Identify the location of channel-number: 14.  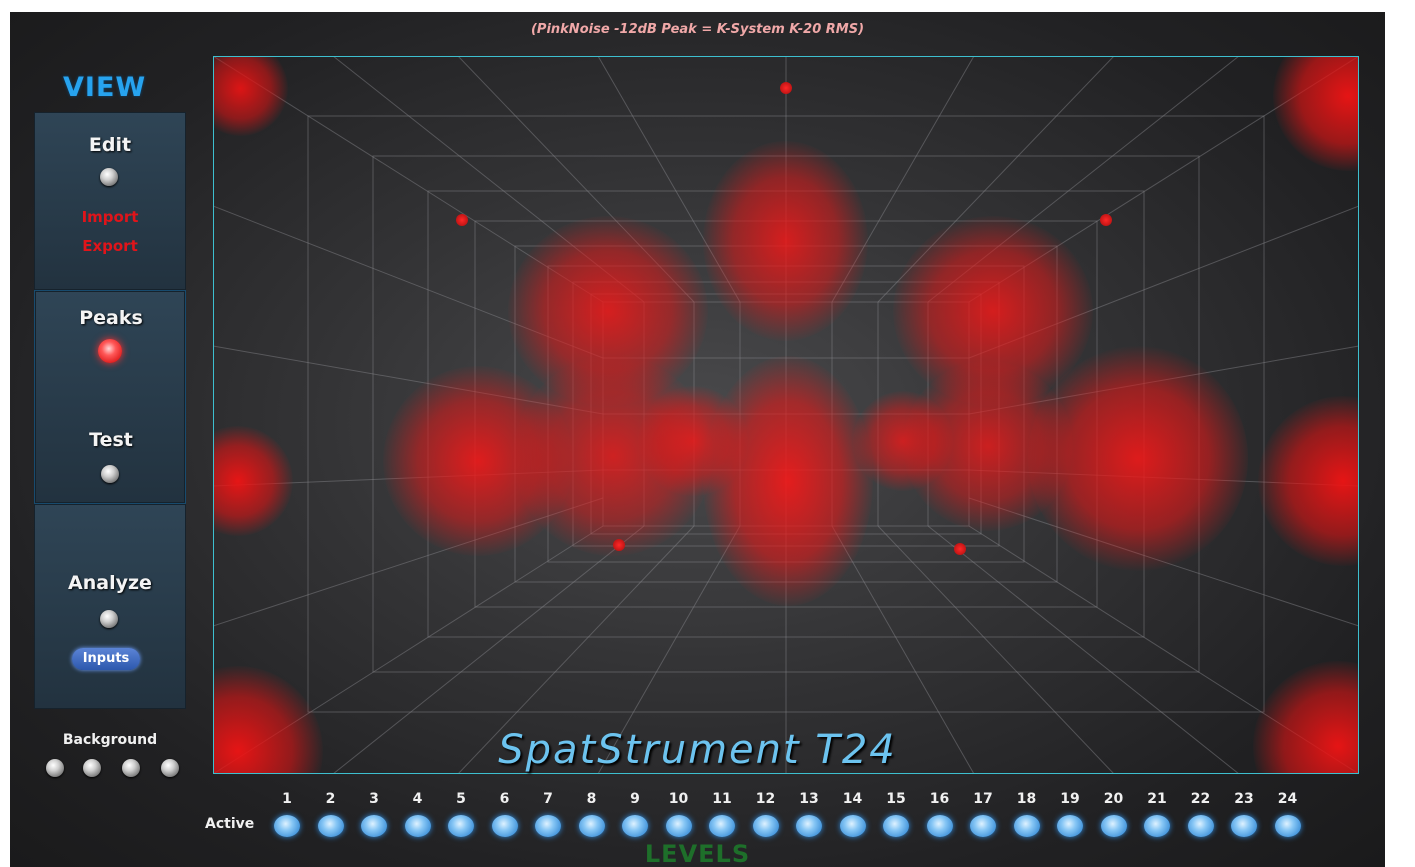
(852, 799).